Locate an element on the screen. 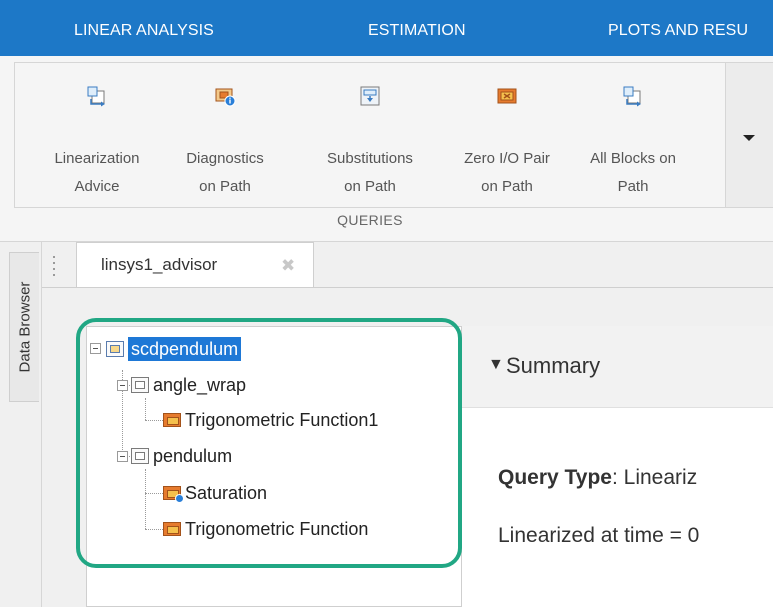 The image size is (773, 607). zero-io-pair-on-path-label: Zero I/O Pair on Path is located at coordinates (507, 172).